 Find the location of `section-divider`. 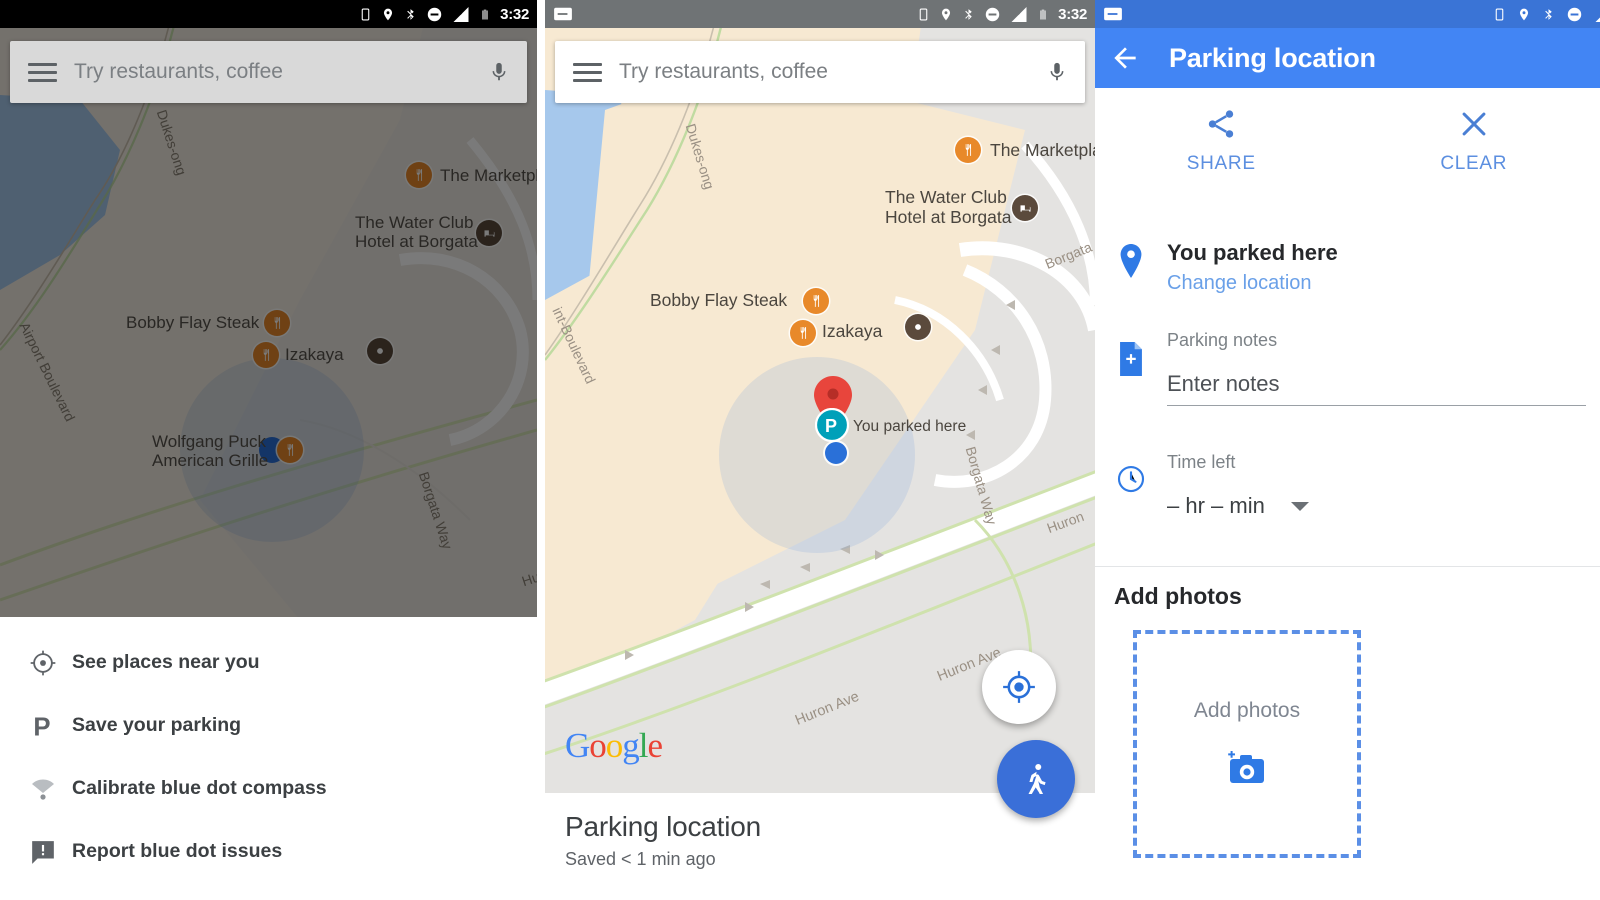

section-divider is located at coordinates (1347, 566).